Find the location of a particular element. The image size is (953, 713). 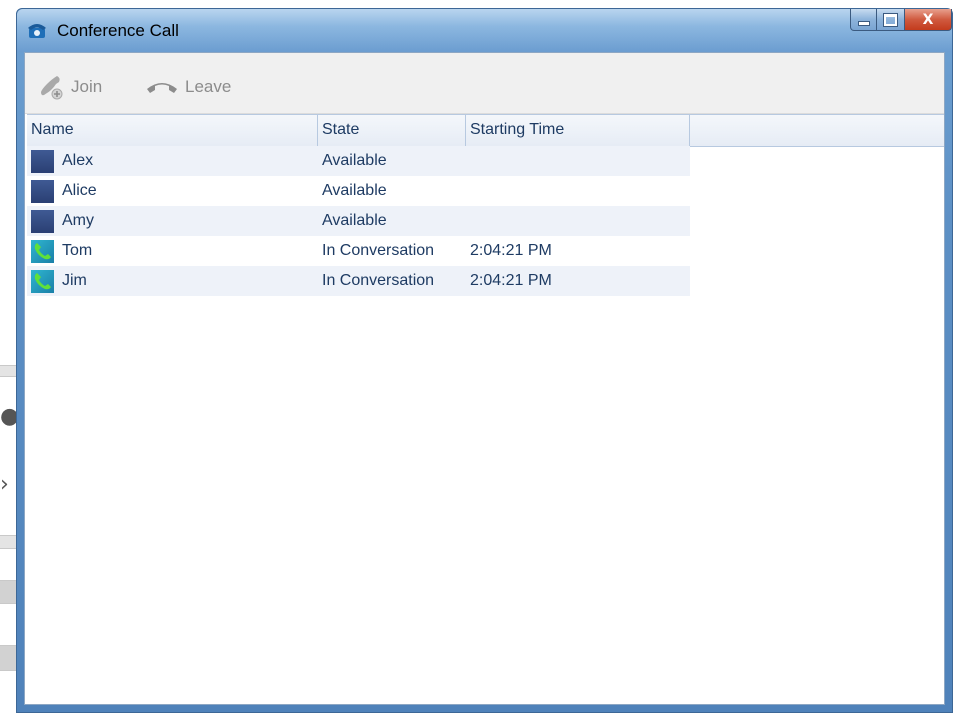

minimize-icon is located at coordinates (863, 23).